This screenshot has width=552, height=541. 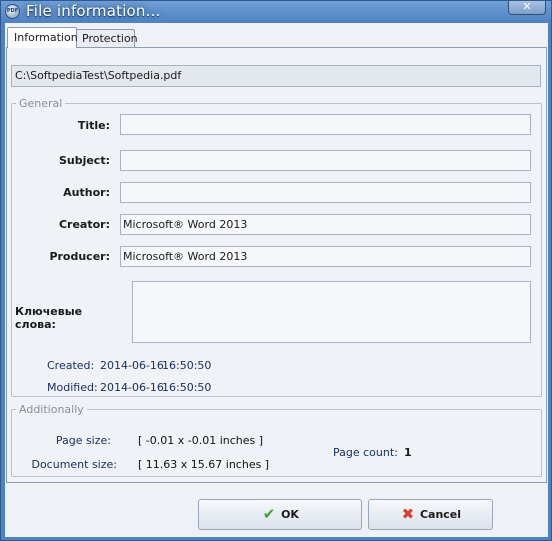 What do you see at coordinates (86, 192) in the screenshot?
I see `author-label: Author:` at bounding box center [86, 192].